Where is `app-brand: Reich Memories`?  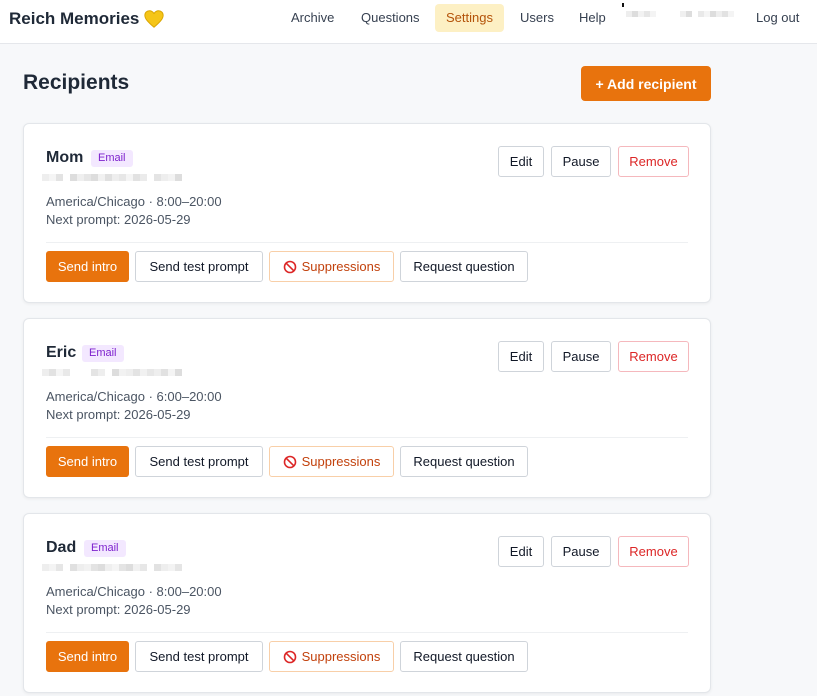 app-brand: Reich Memories is located at coordinates (87, 19).